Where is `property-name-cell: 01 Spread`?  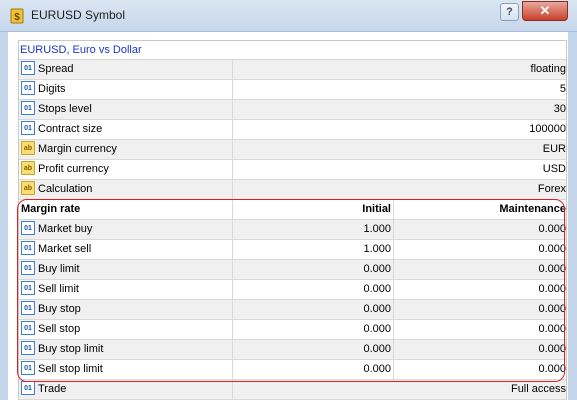
property-name-cell: 01 Spread is located at coordinates (126, 69).